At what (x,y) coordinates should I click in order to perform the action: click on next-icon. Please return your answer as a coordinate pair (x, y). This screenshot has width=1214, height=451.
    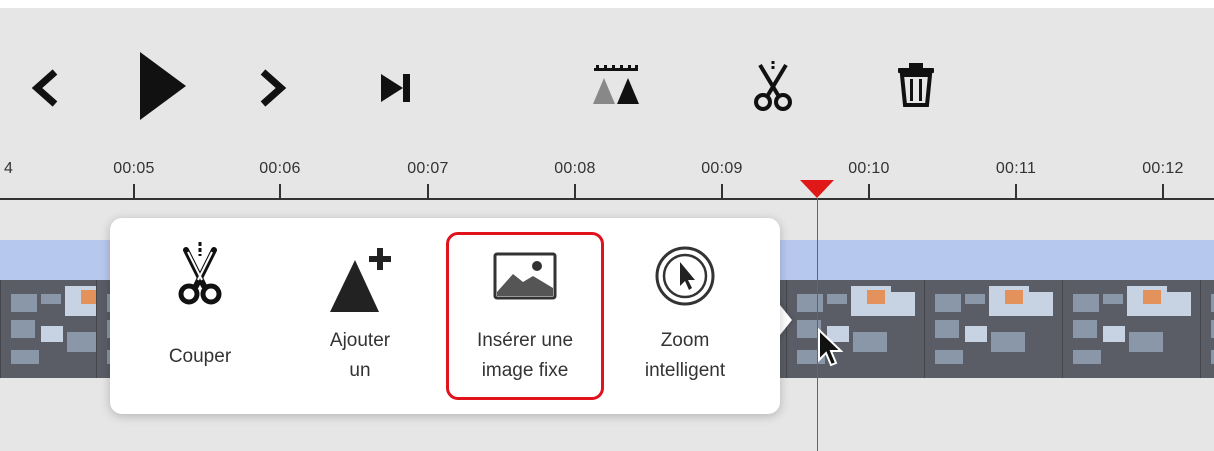
    Looking at the image, I should click on (273, 88).